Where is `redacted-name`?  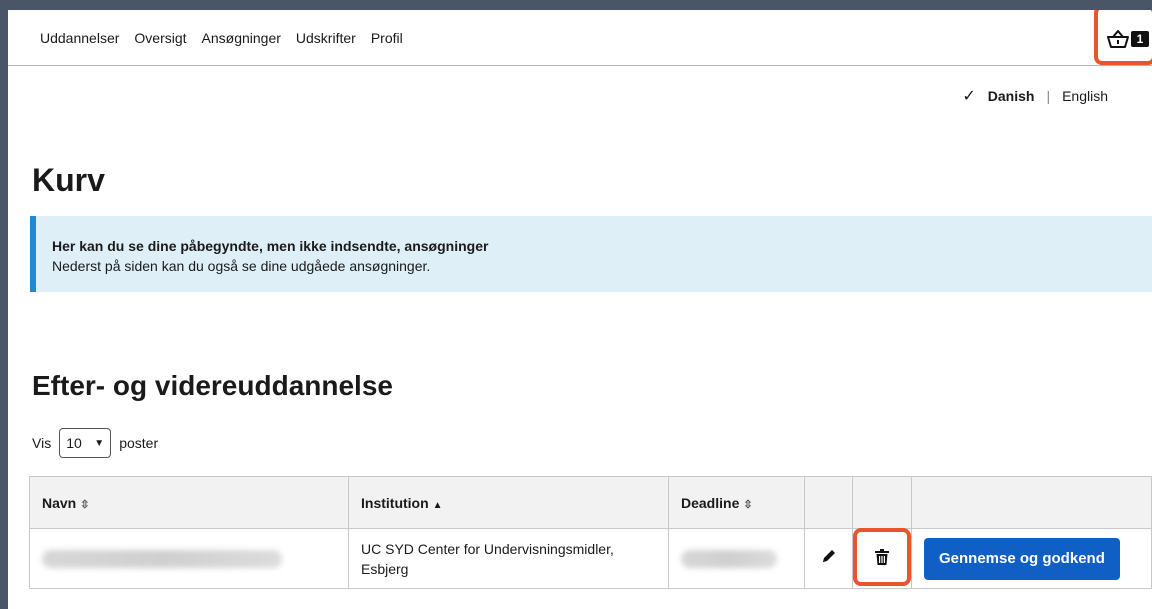 redacted-name is located at coordinates (162, 558).